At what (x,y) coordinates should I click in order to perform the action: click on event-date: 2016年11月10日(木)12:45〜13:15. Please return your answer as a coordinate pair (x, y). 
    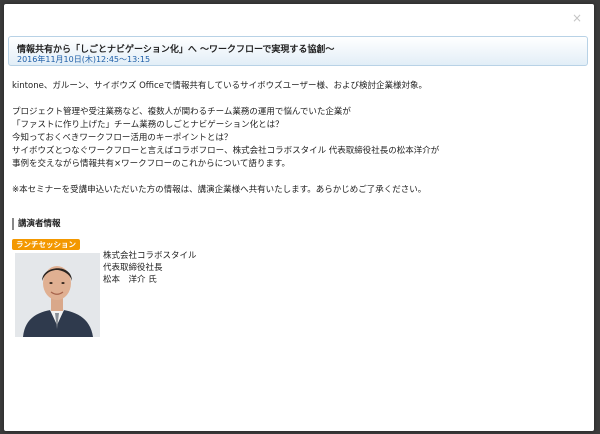
    Looking at the image, I should click on (84, 59).